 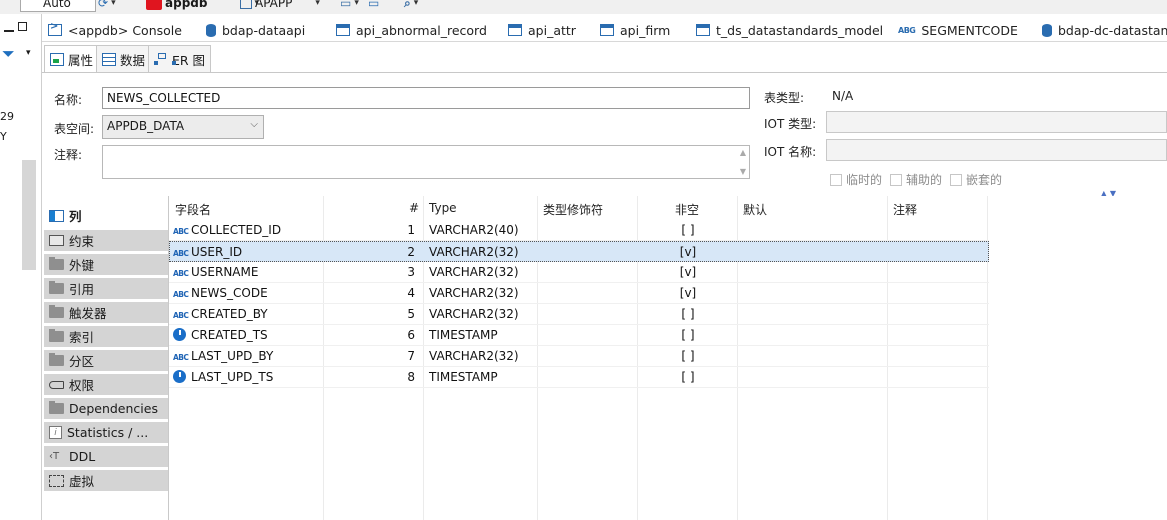 I want to click on transaction-icon: ▭, so click(x=373, y=6).